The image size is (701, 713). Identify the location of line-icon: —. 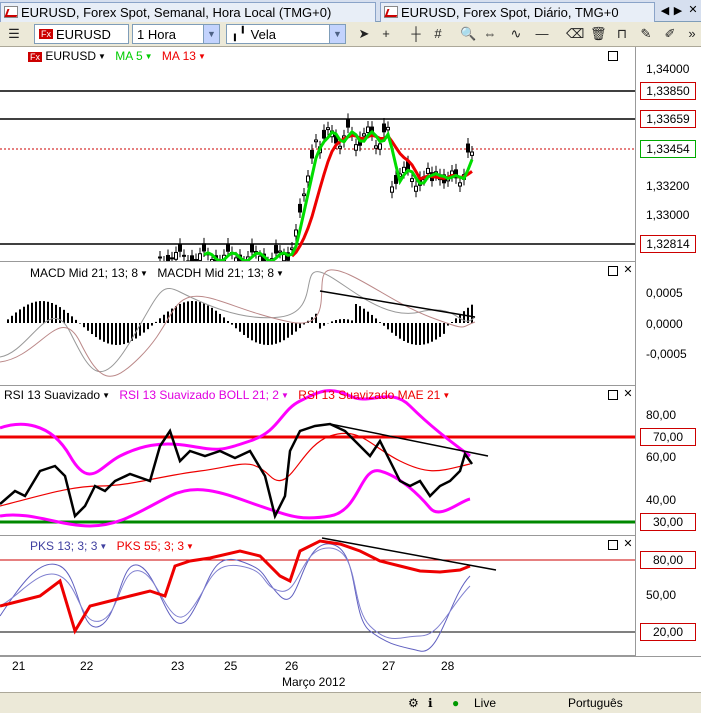
(542, 33).